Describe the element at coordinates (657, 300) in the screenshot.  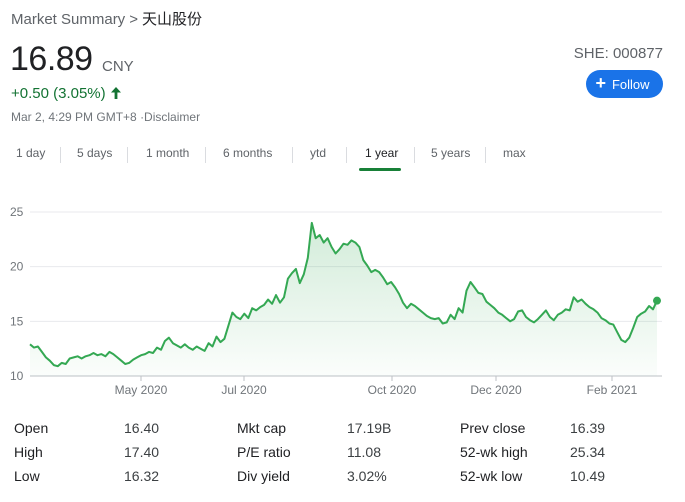
I see `last-price-marker` at that location.